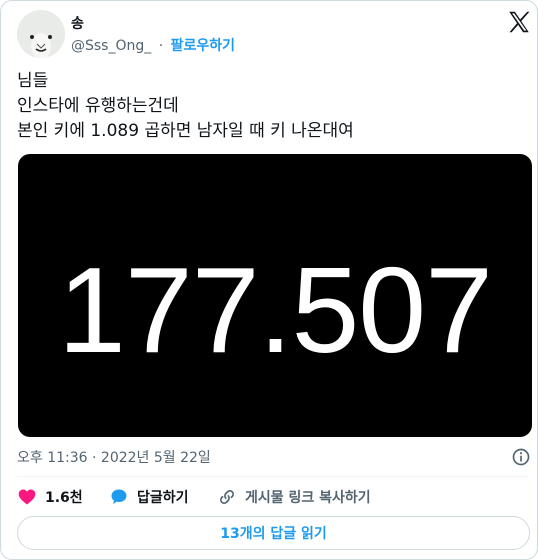 The image size is (538, 560). What do you see at coordinates (64, 498) in the screenshot?
I see `like-count: 1.6천` at bounding box center [64, 498].